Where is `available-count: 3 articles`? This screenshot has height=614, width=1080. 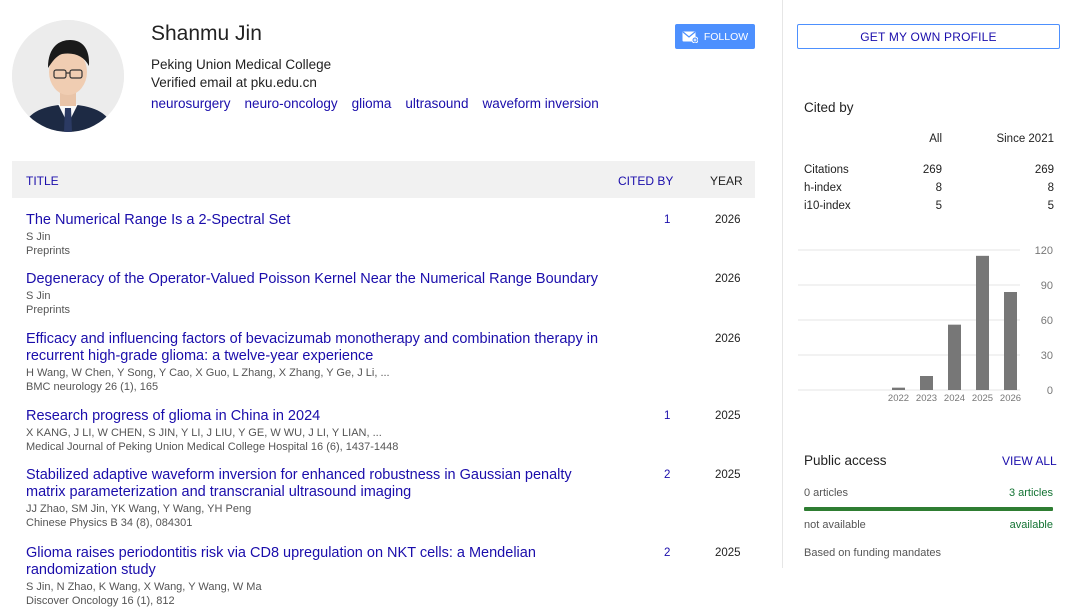
available-count: 3 articles is located at coordinates (1031, 493).